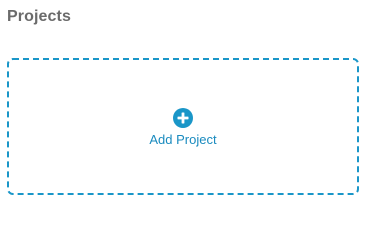 The image size is (370, 240). Describe the element at coordinates (39, 16) in the screenshot. I see `section-title: Projects` at that location.